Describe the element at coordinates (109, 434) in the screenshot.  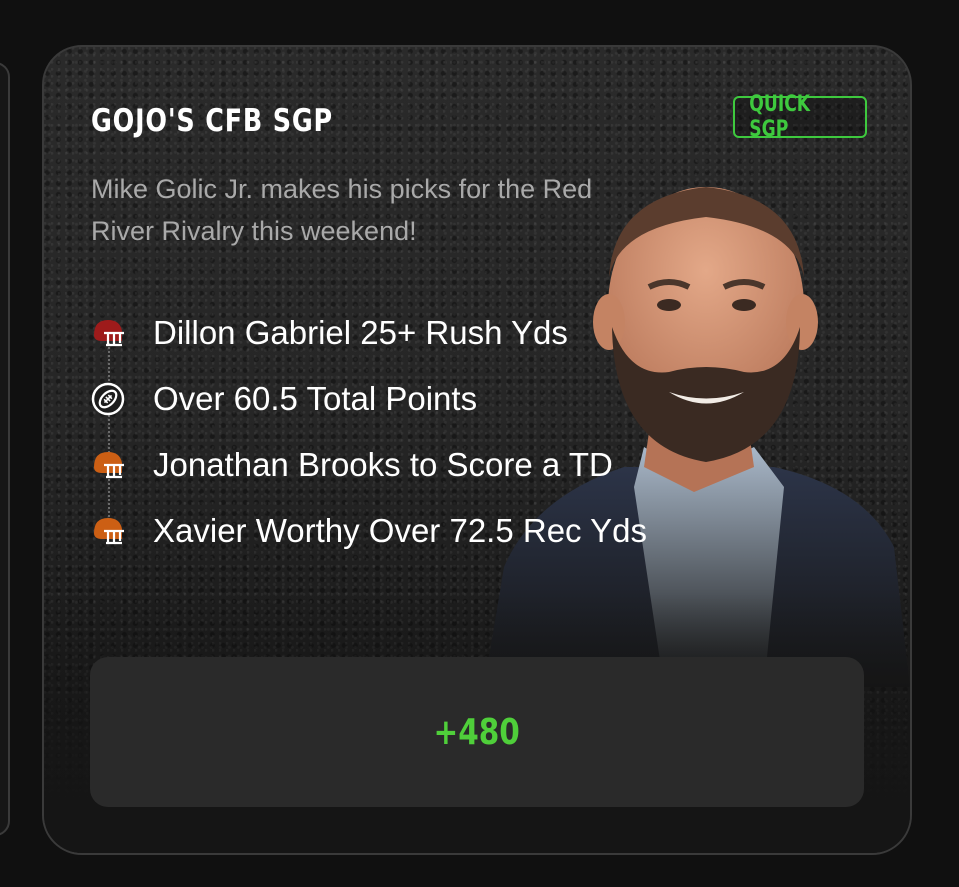
I see `legs-connector-line` at that location.